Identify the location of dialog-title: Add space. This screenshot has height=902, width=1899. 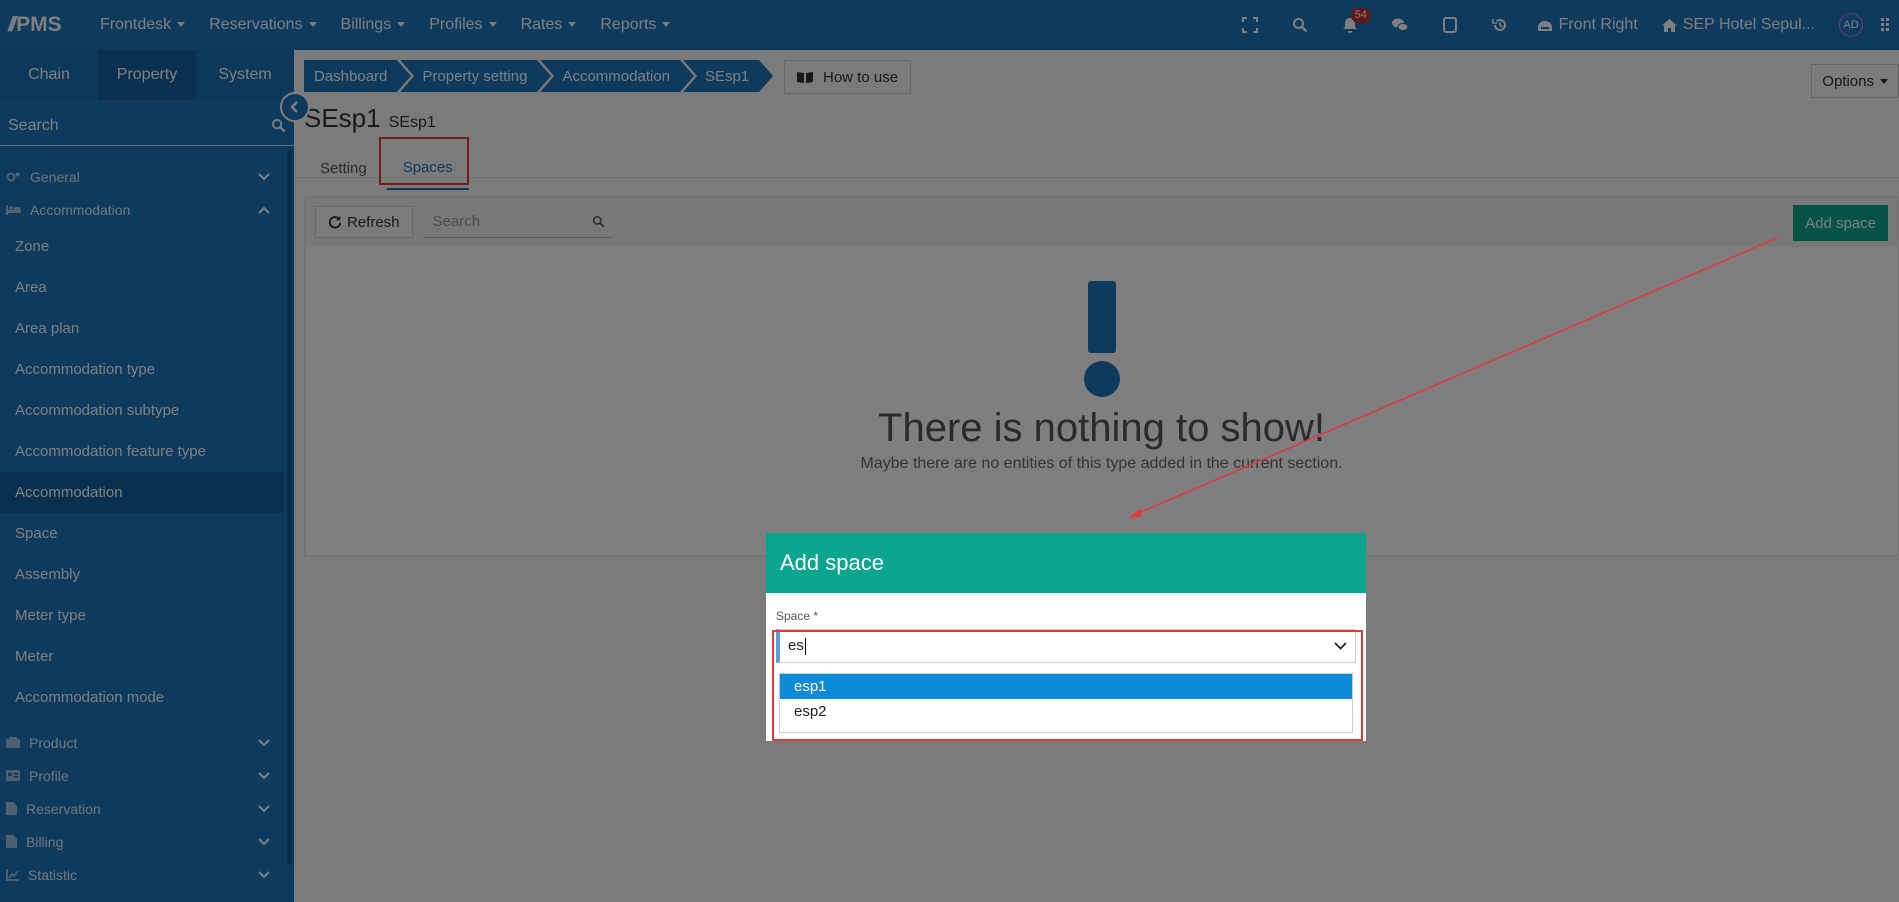
(1066, 563).